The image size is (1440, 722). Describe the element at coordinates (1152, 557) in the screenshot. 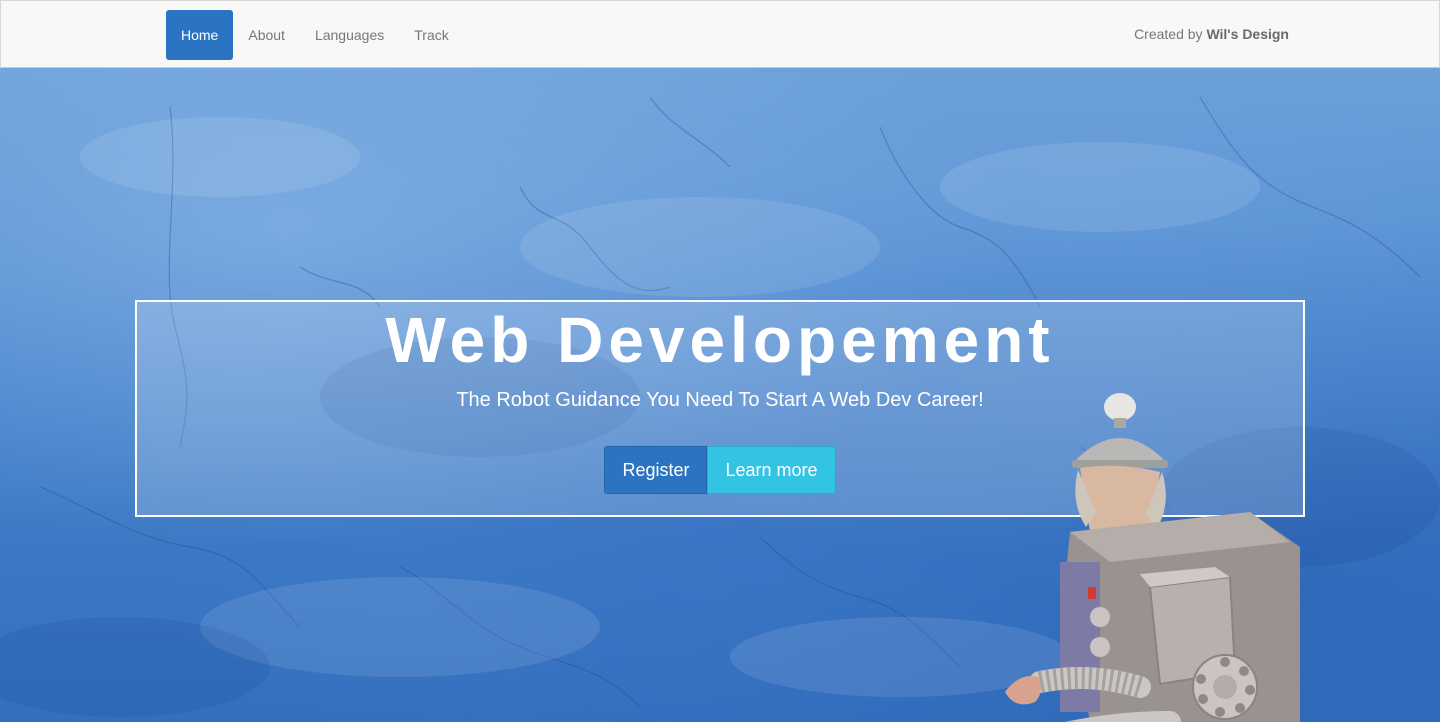

I see `robot-costume-icon` at that location.